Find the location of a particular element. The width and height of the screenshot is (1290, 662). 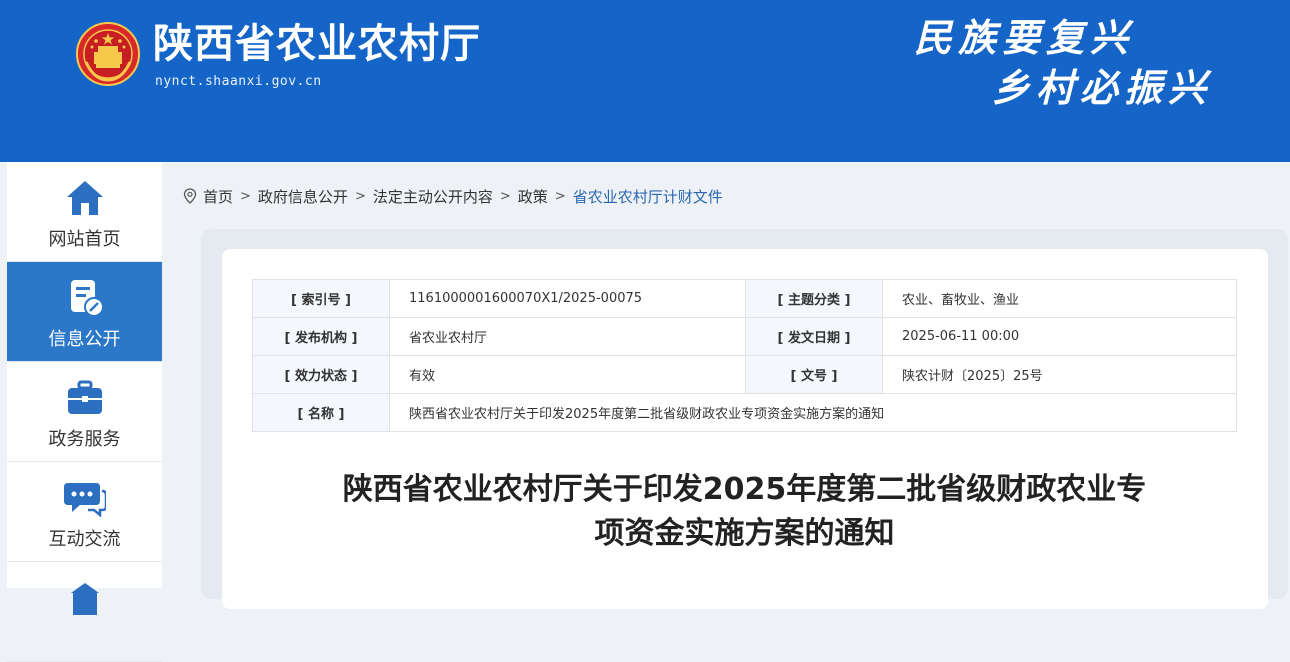

slogan-line-1: 民族要复兴 is located at coordinates (1024, 37).